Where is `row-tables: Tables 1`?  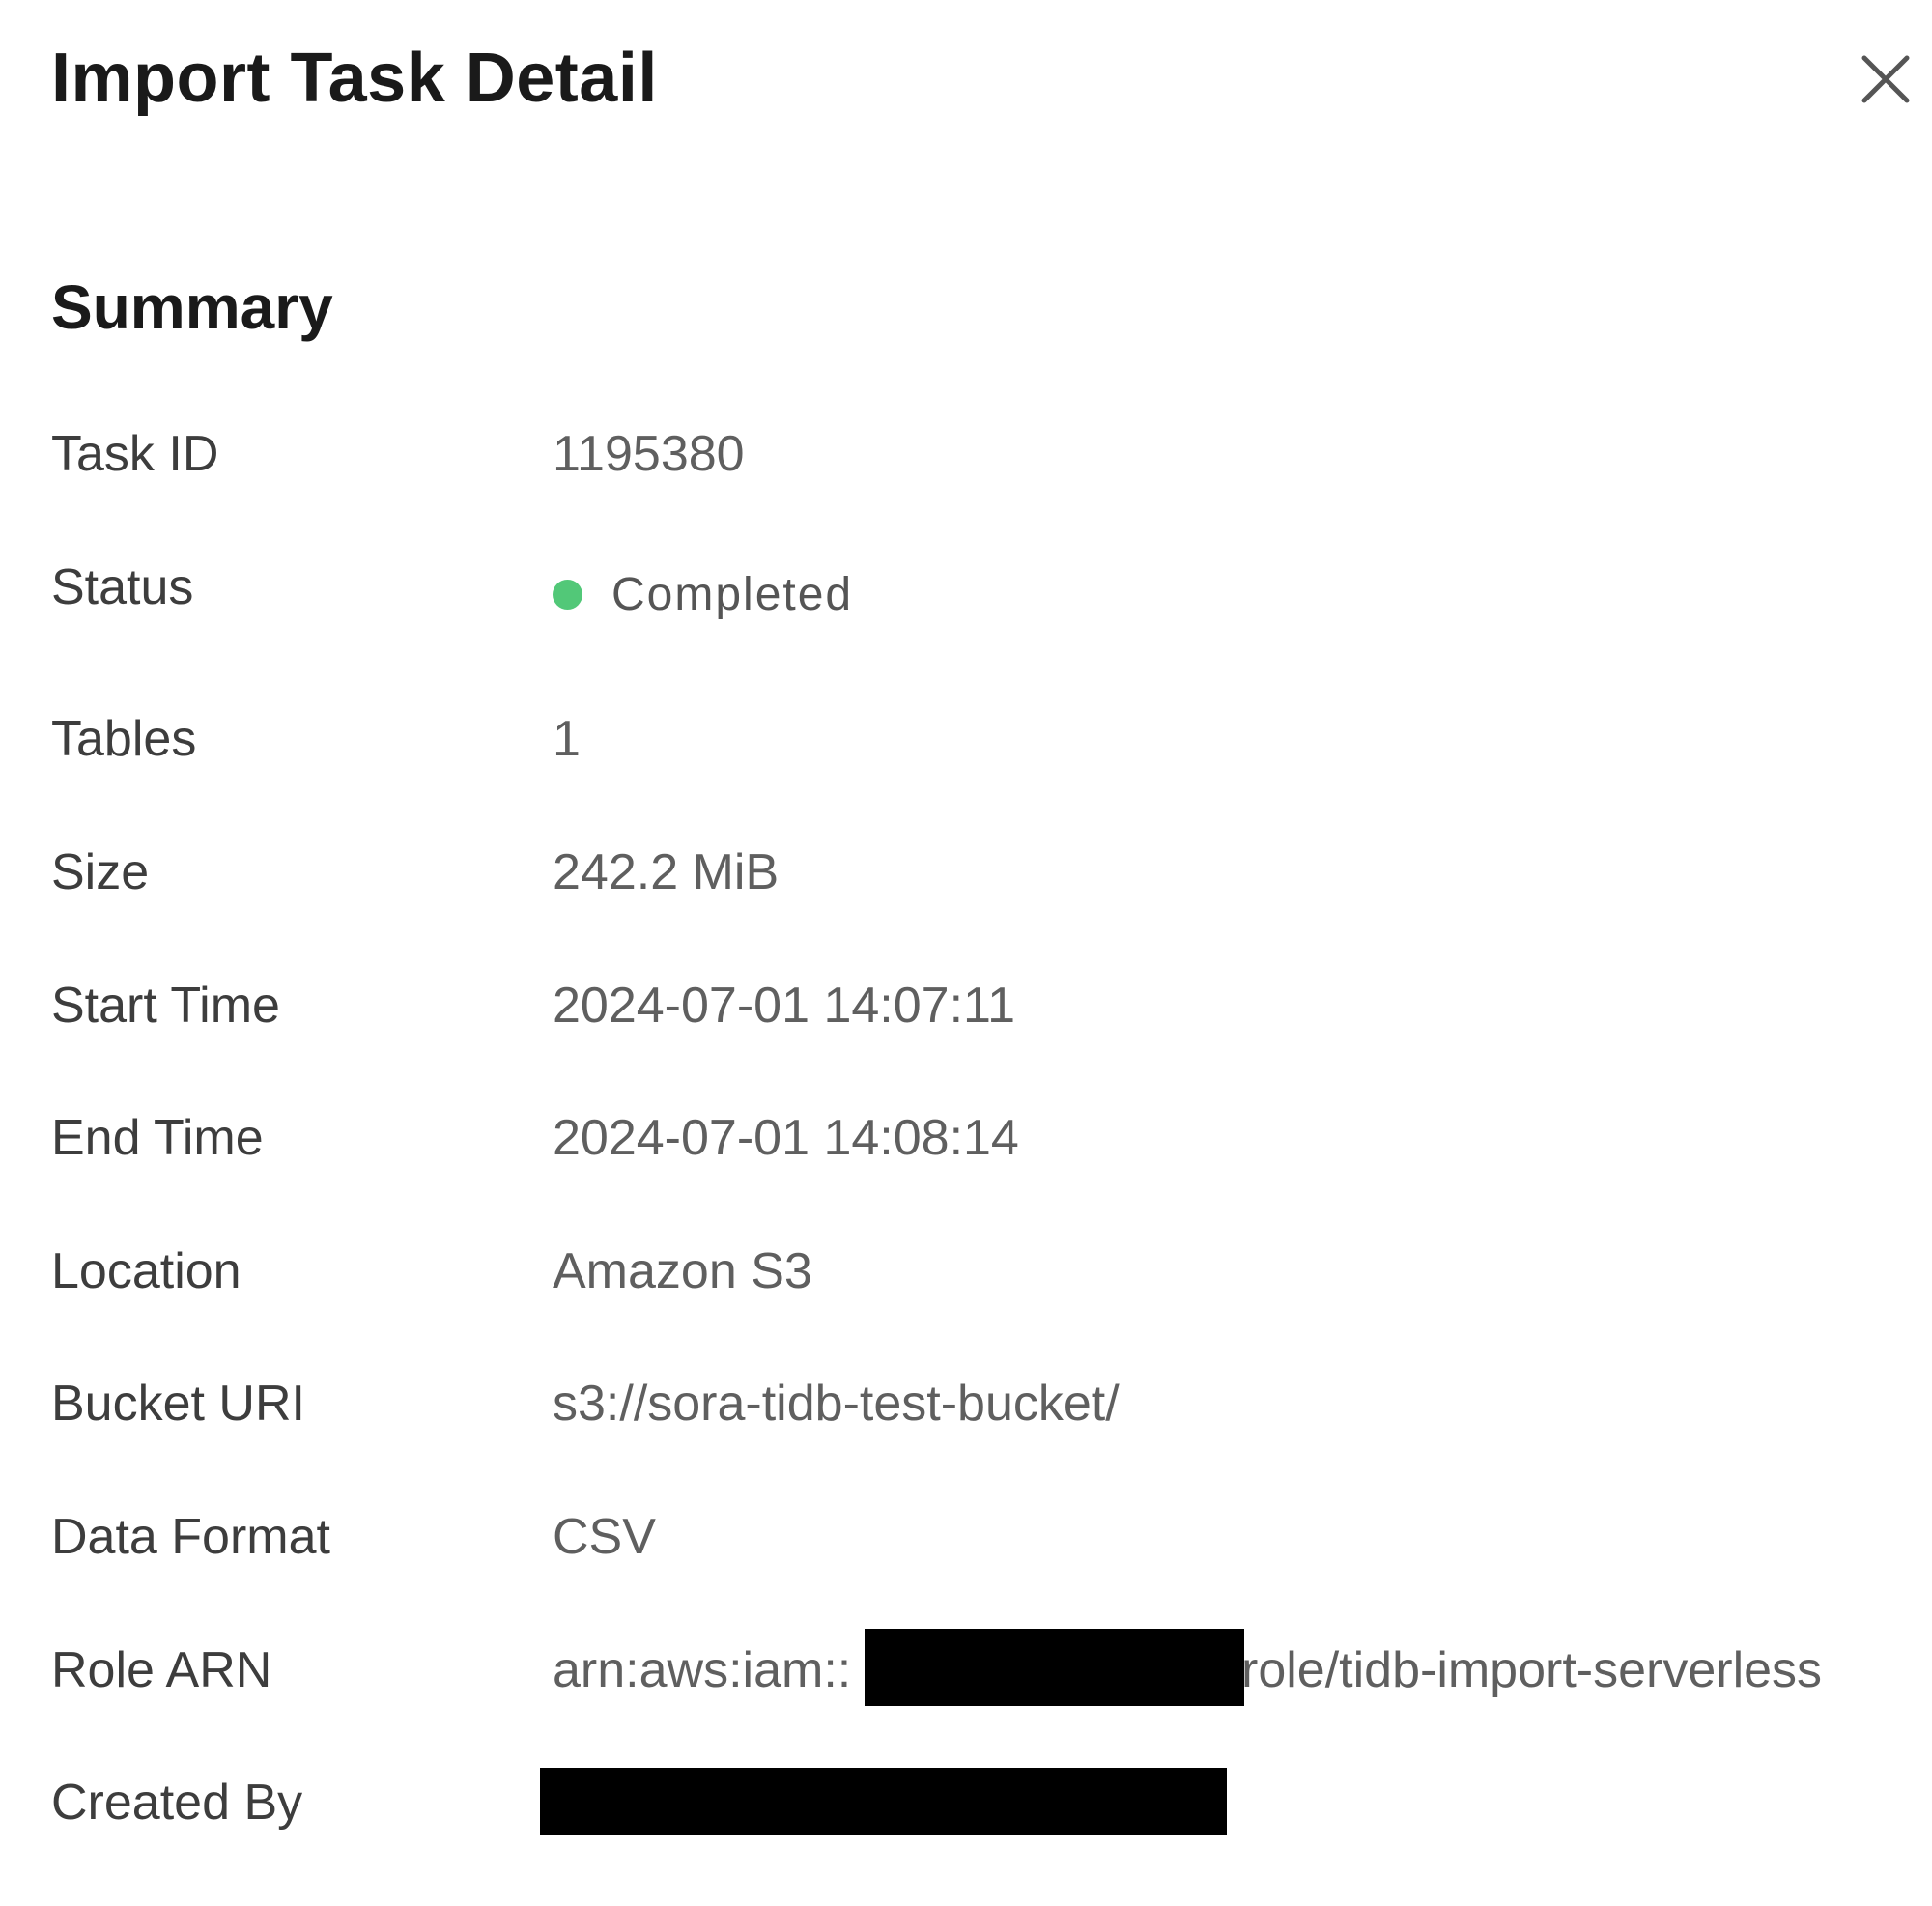 row-tables: Tables 1 is located at coordinates (992, 739).